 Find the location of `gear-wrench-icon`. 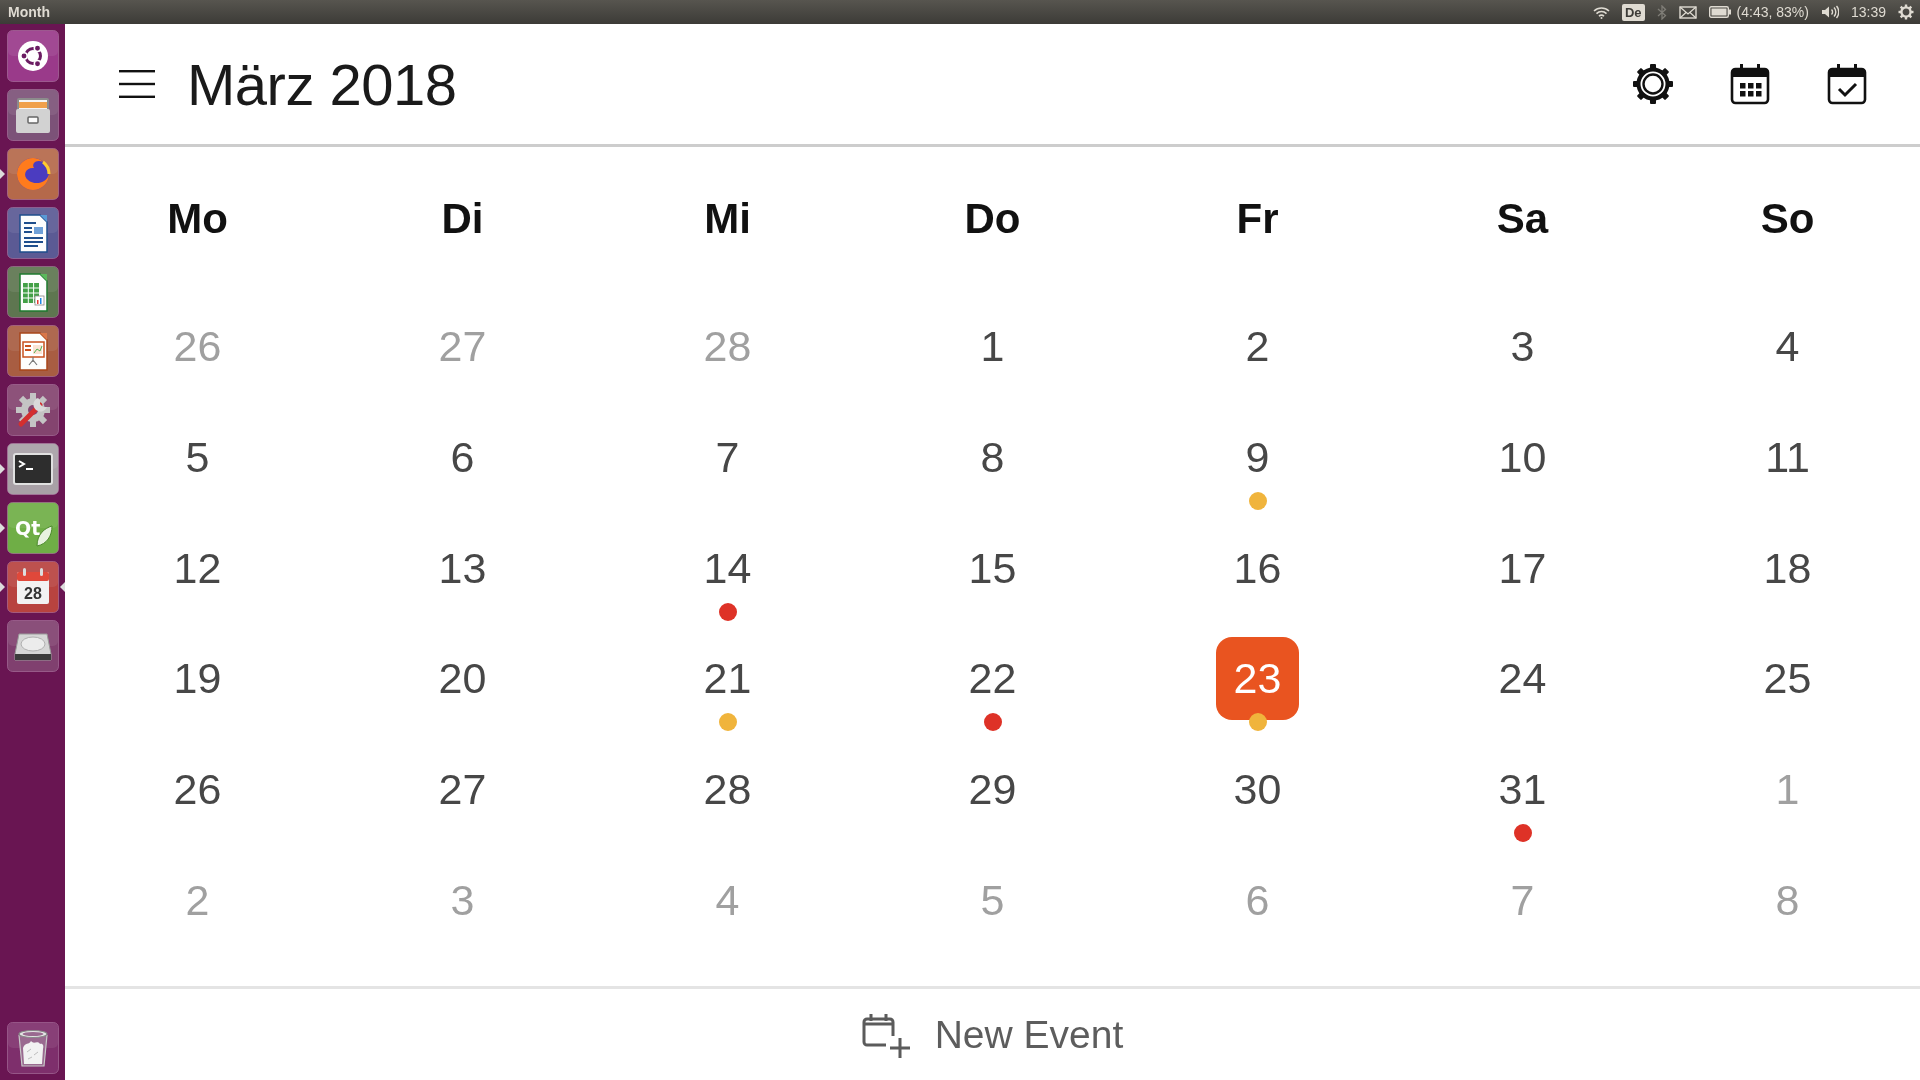

gear-wrench-icon is located at coordinates (32, 410).